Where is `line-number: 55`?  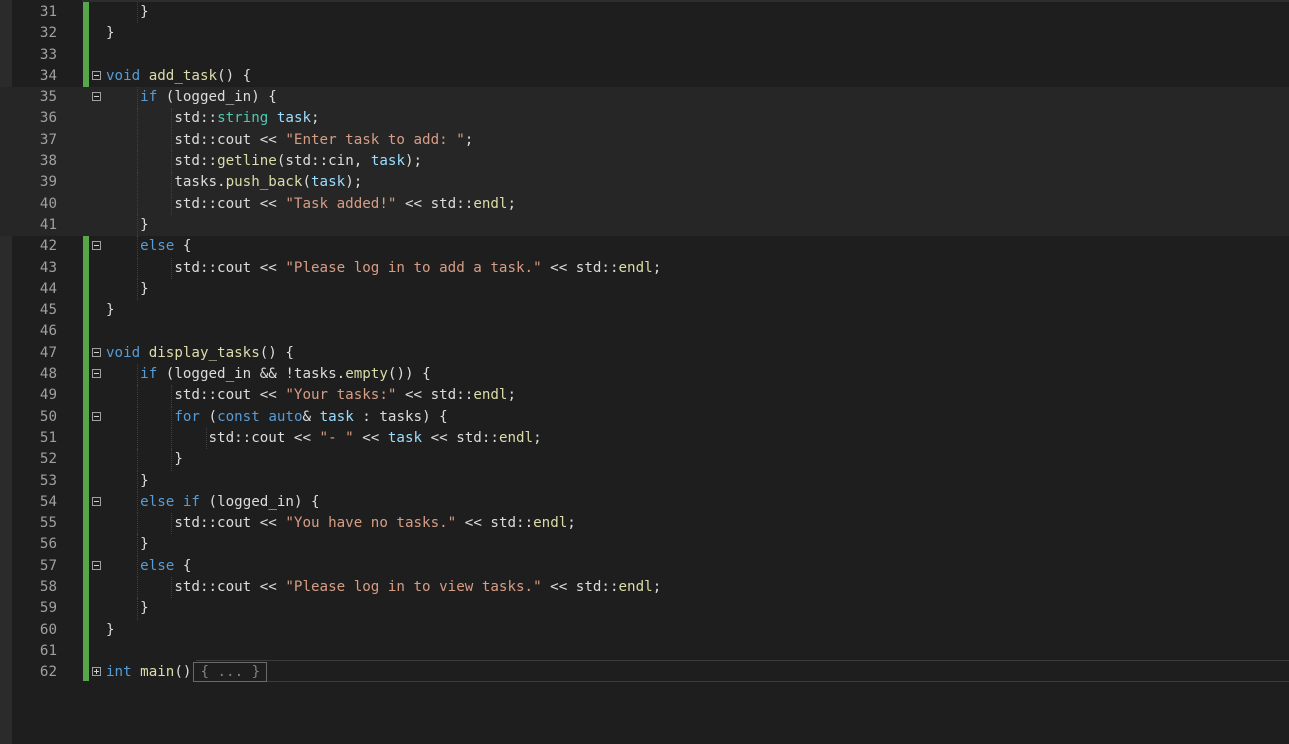
line-number: 55 is located at coordinates (48, 523).